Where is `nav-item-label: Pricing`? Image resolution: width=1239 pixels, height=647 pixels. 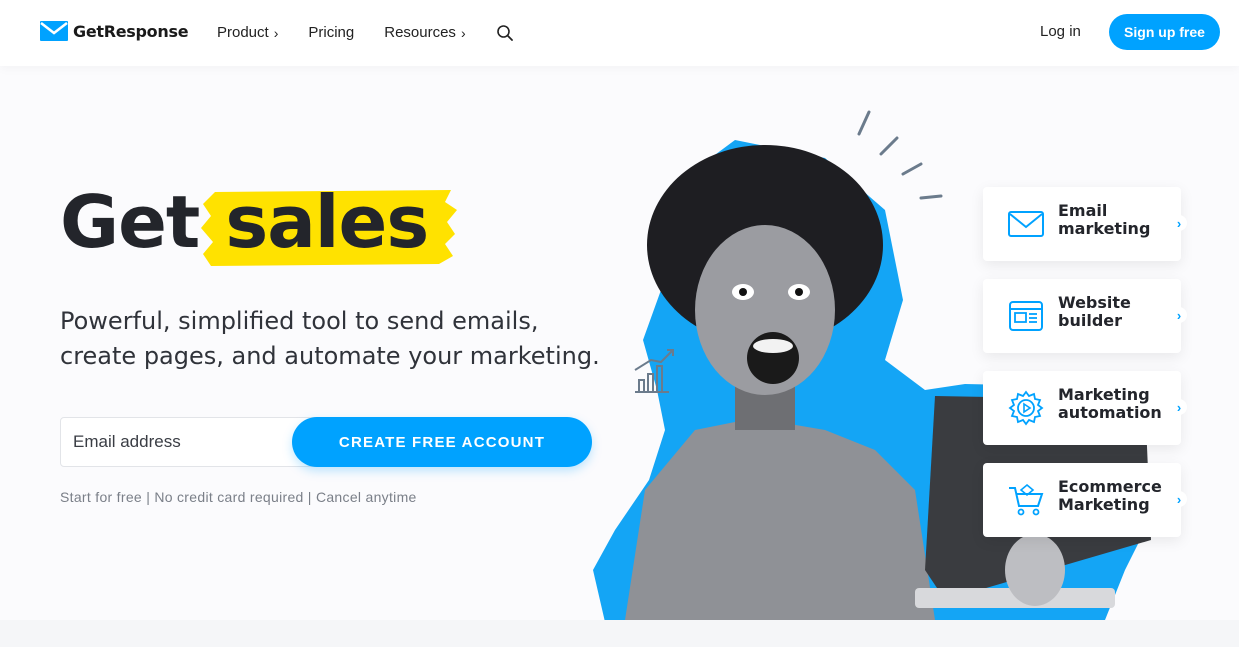 nav-item-label: Pricing is located at coordinates (331, 32).